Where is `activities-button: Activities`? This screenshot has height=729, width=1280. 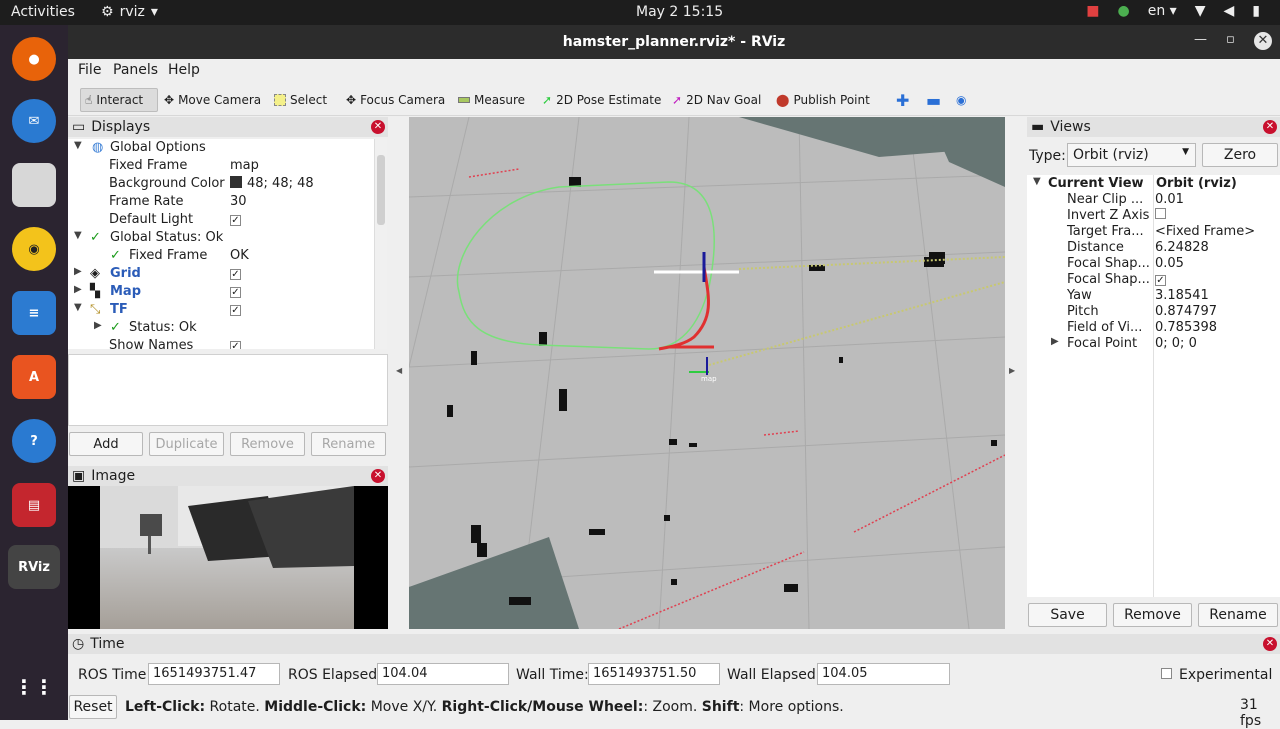
activities-button: Activities is located at coordinates (43, 12).